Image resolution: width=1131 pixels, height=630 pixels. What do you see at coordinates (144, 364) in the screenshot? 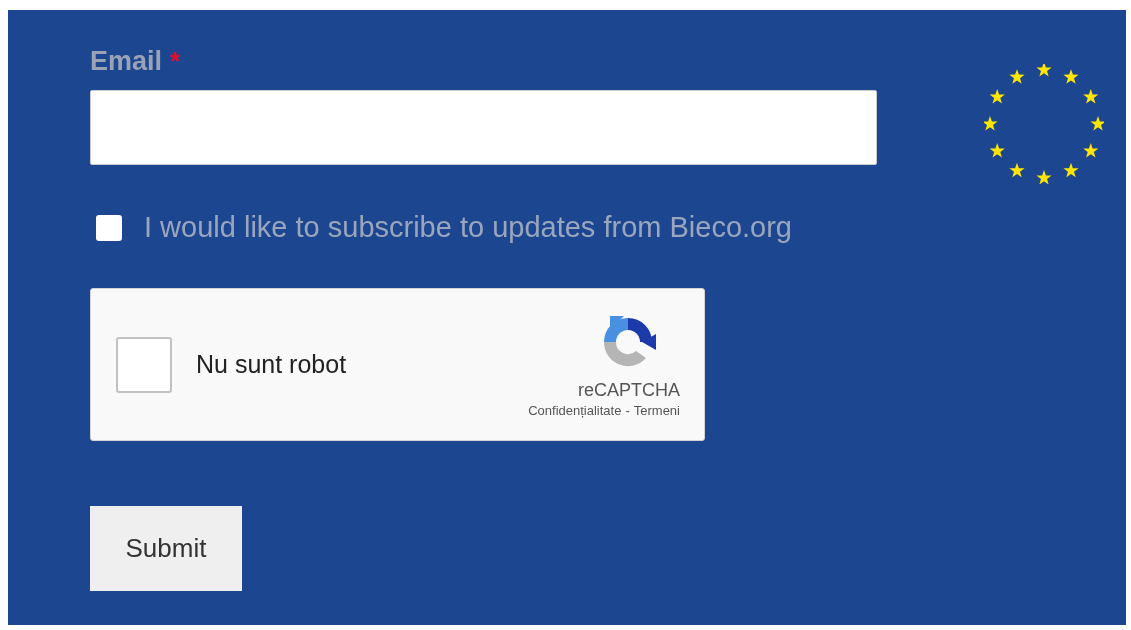
I see `captcha-checkbox` at bounding box center [144, 364].